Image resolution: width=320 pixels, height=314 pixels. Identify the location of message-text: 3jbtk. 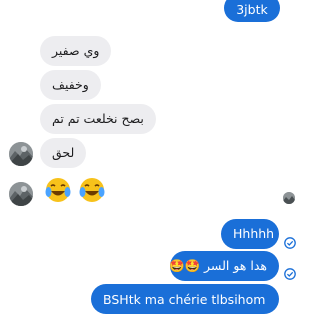
(252, 9).